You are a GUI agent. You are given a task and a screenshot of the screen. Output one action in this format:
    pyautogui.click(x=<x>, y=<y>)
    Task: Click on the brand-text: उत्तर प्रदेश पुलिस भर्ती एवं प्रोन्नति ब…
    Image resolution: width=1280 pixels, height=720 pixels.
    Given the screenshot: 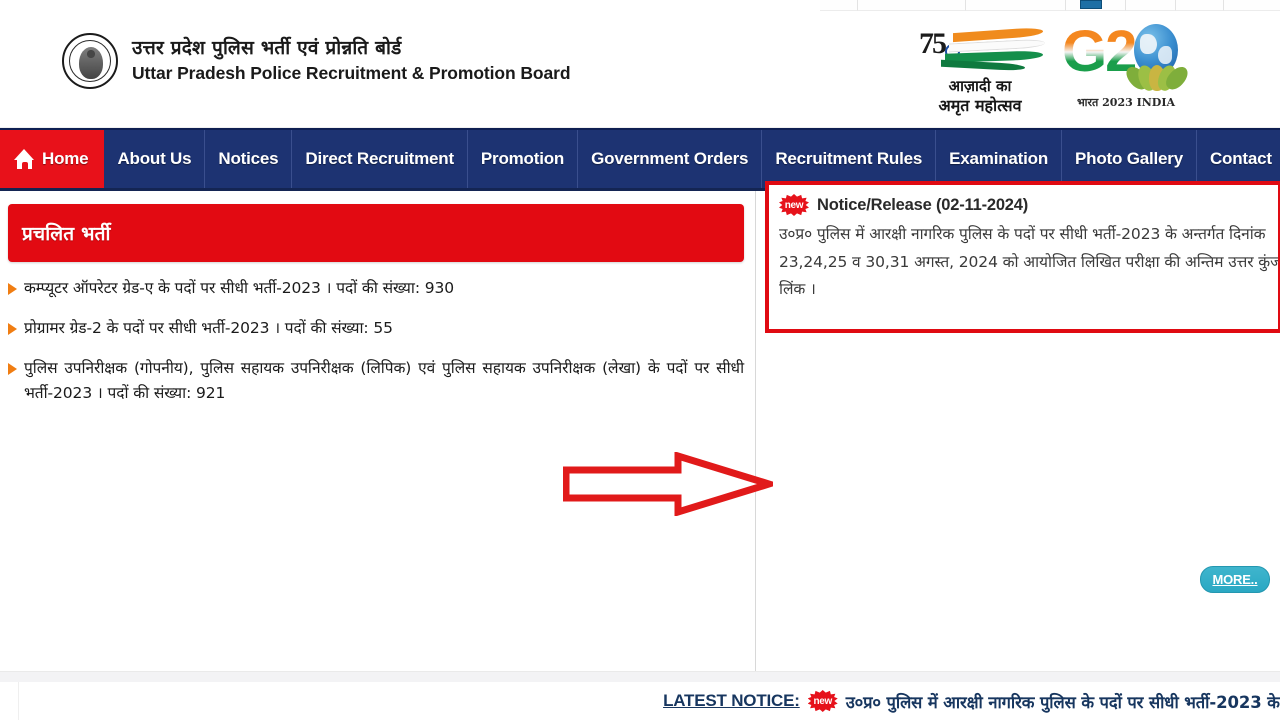 What is the action you would take?
    pyautogui.click(x=351, y=60)
    